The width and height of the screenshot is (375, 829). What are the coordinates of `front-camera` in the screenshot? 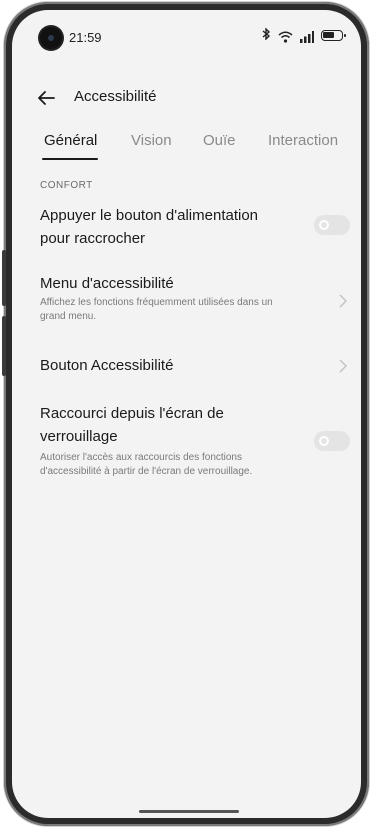 It's located at (51, 38).